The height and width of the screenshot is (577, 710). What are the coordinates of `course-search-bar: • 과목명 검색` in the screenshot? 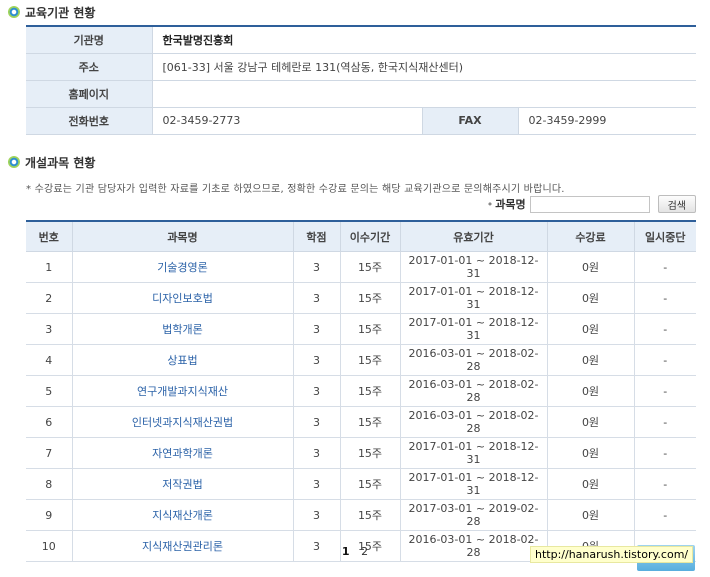 It's located at (591, 204).